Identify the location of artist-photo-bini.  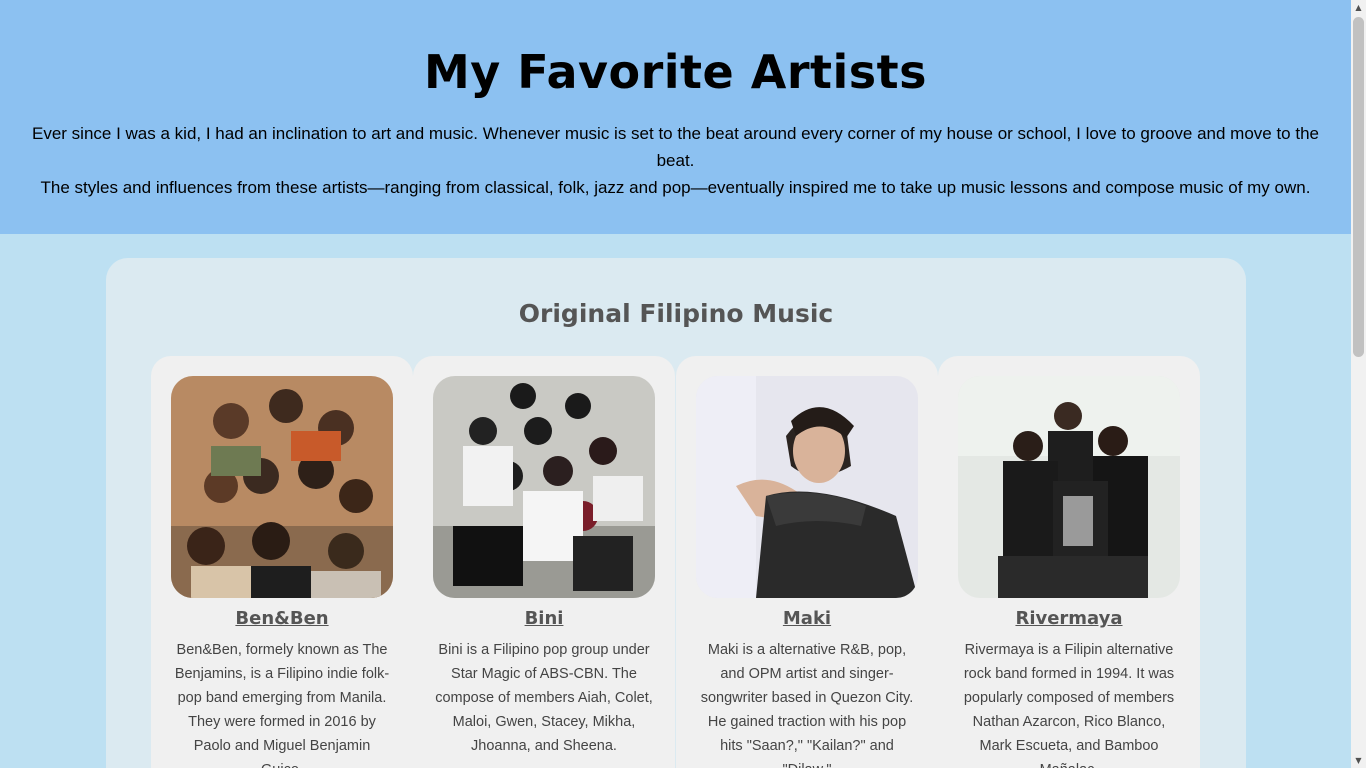
(544, 487).